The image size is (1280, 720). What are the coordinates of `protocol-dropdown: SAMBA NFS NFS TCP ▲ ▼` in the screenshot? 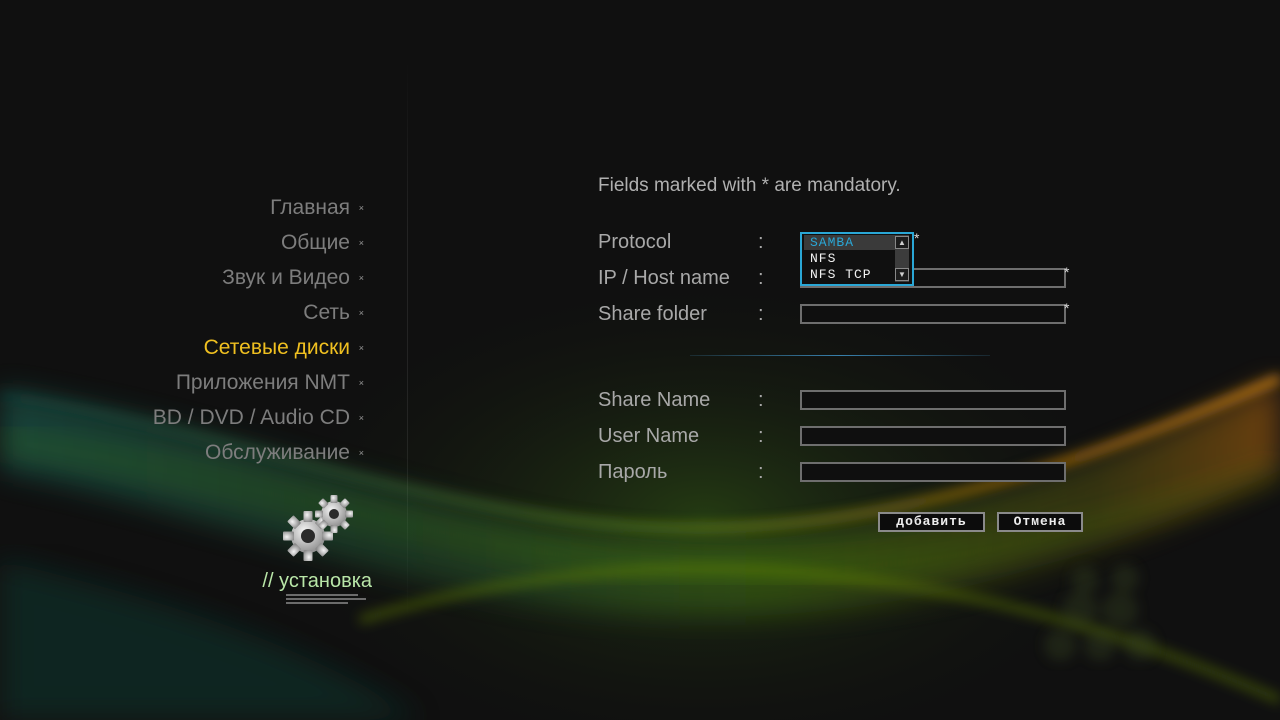 It's located at (857, 259).